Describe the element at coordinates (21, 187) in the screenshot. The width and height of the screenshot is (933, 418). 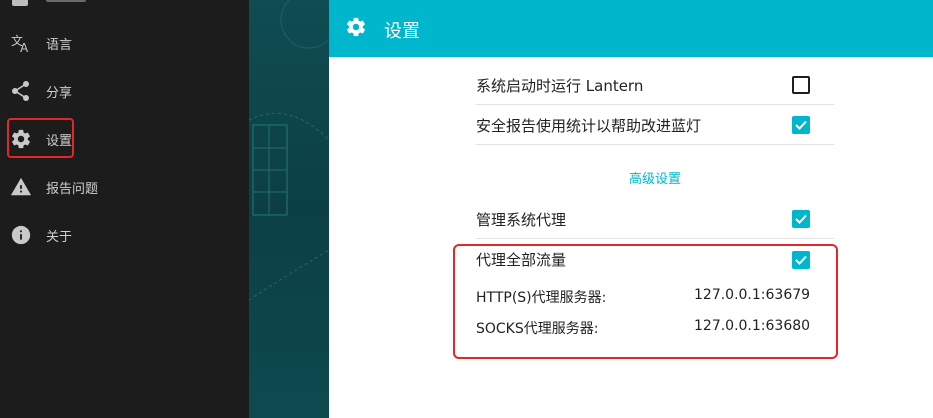
I see `warning-icon` at that location.